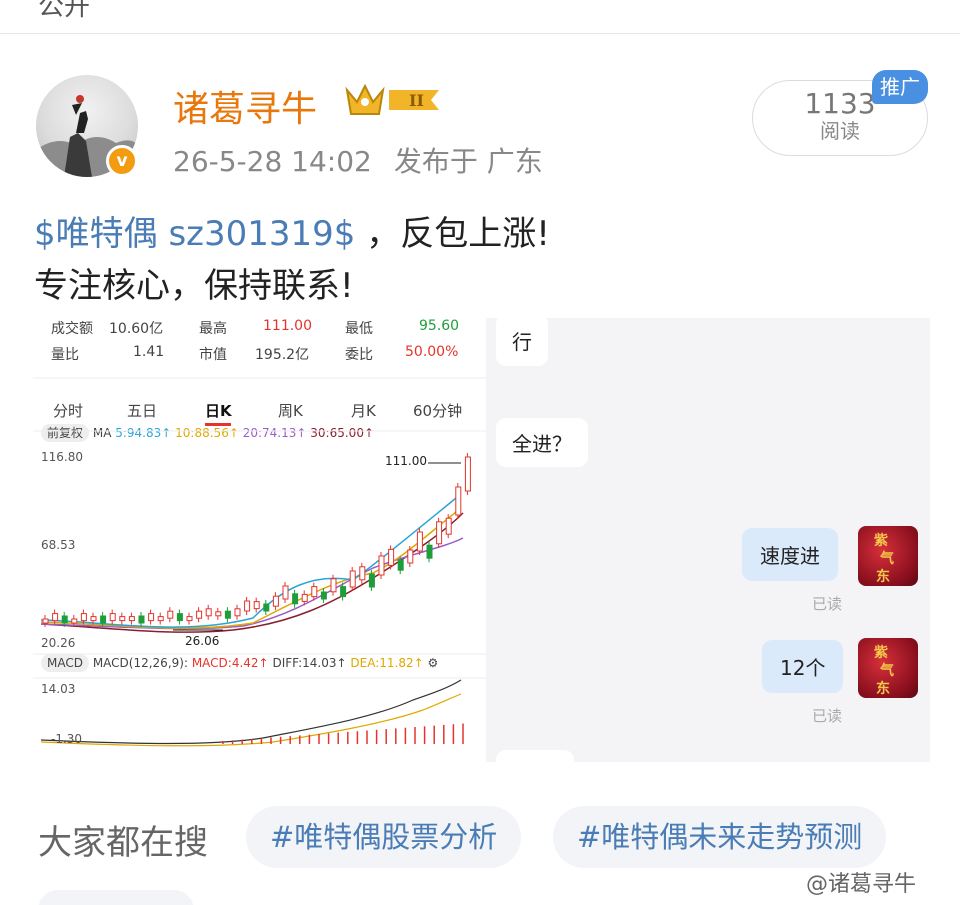 This screenshot has width=960, height=905. I want to click on ma10-value: 10:88.56↑, so click(207, 433).